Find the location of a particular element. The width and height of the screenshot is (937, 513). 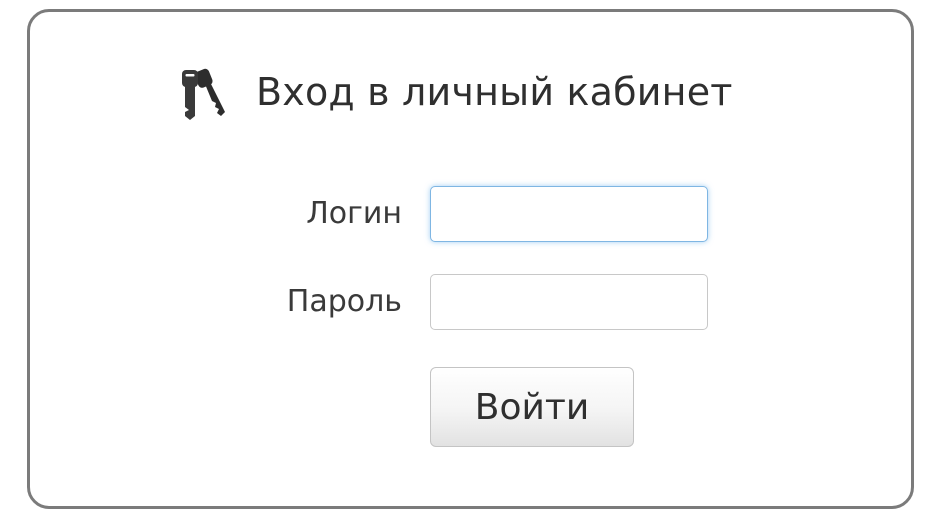

login-label: Логин is located at coordinates (354, 213).